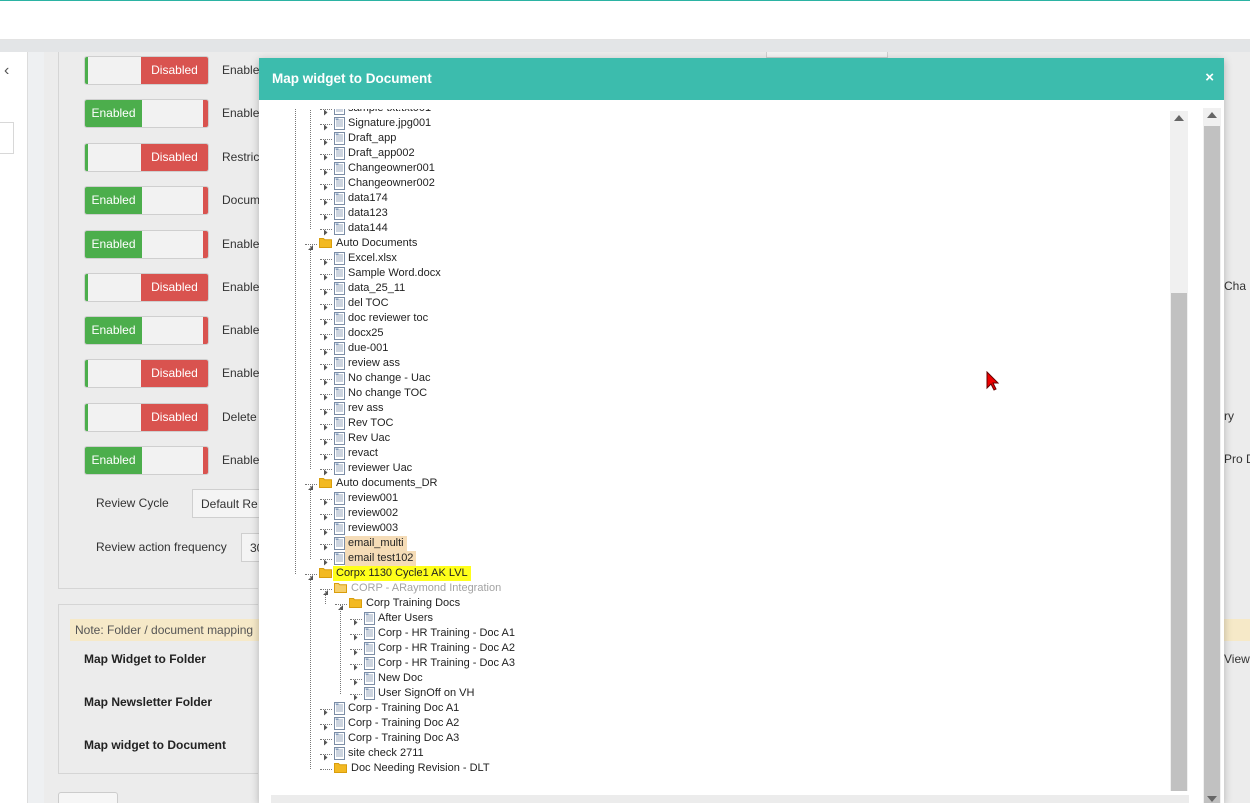 The width and height of the screenshot is (1250, 803). What do you see at coordinates (446, 633) in the screenshot?
I see `tree-node-label: Corp - HR Training - Doc A1` at bounding box center [446, 633].